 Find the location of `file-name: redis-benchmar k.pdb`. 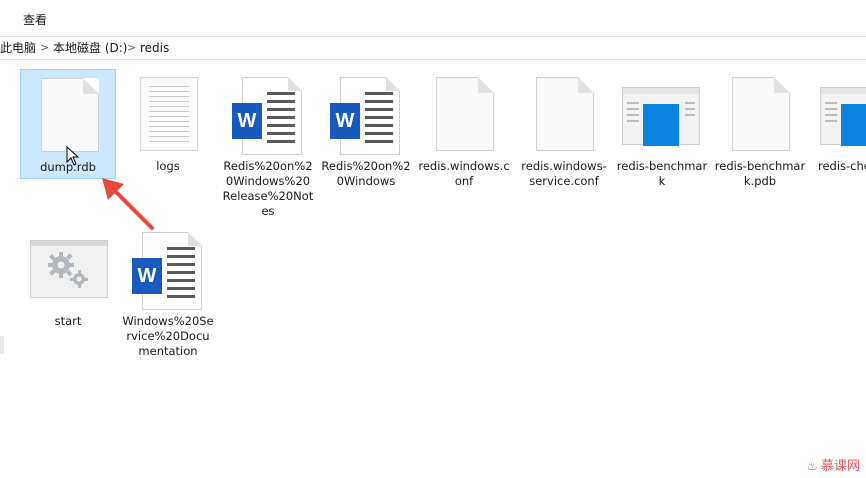

file-name: redis-benchmar k.pdb is located at coordinates (760, 173).